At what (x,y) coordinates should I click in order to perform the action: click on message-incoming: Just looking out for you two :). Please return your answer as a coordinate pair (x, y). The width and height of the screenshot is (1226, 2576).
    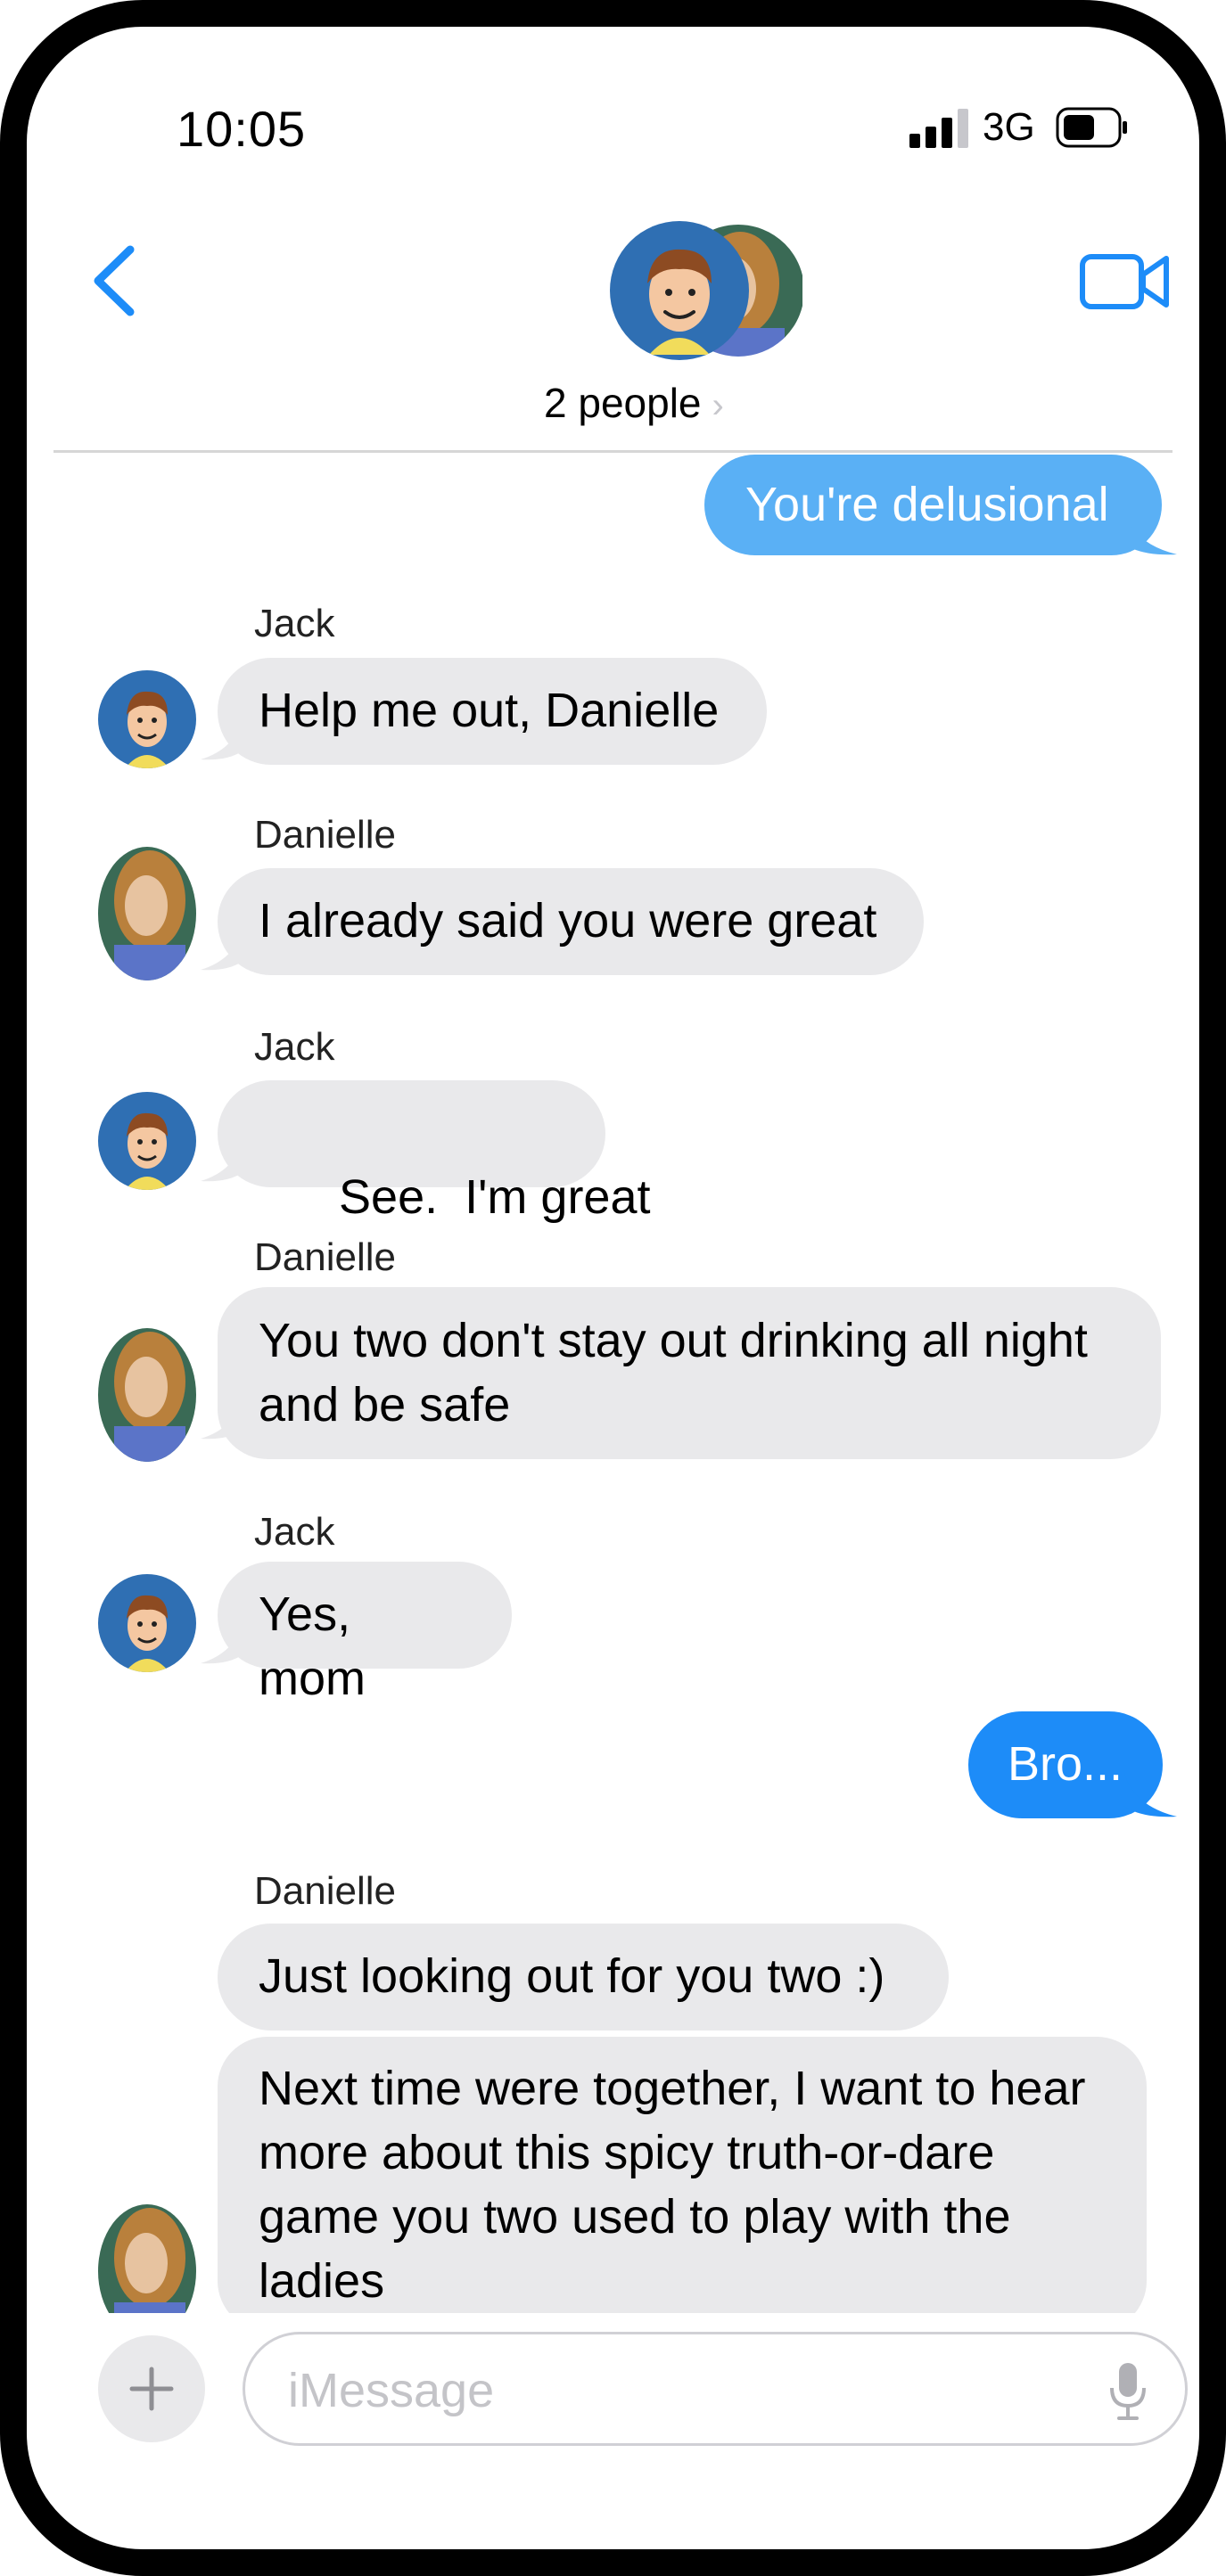
    Looking at the image, I should click on (584, 1977).